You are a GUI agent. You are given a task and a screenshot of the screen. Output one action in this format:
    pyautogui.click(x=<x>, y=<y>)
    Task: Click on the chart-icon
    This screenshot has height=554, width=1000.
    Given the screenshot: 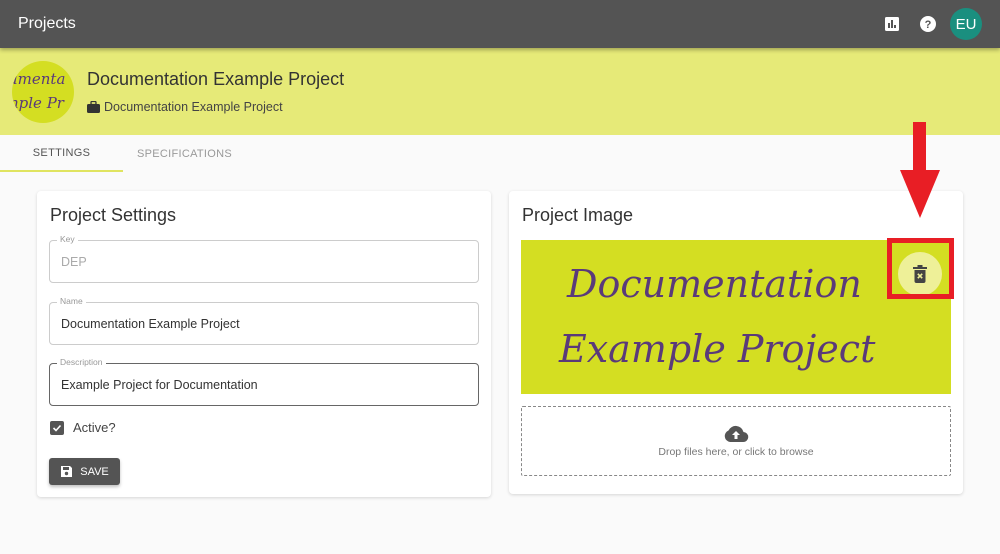 What is the action you would take?
    pyautogui.click(x=892, y=24)
    